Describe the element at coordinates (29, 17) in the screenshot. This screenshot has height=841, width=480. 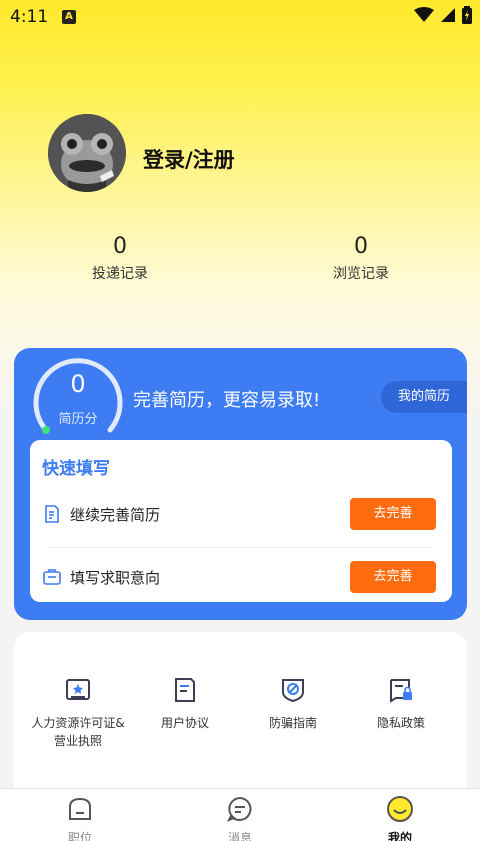
I see `status-time: 4:11` at that location.